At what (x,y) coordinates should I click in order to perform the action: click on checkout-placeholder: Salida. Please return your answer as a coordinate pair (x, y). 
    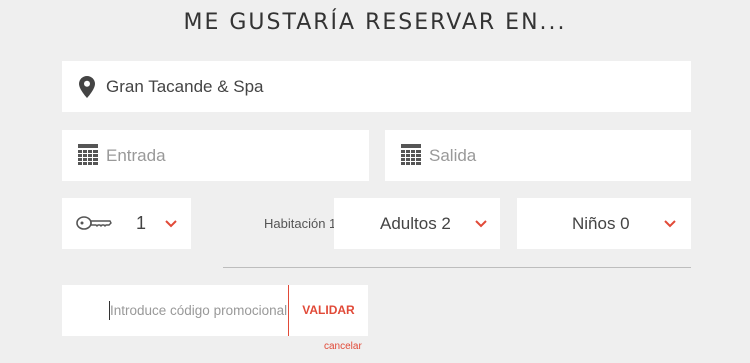
    Looking at the image, I should click on (453, 155).